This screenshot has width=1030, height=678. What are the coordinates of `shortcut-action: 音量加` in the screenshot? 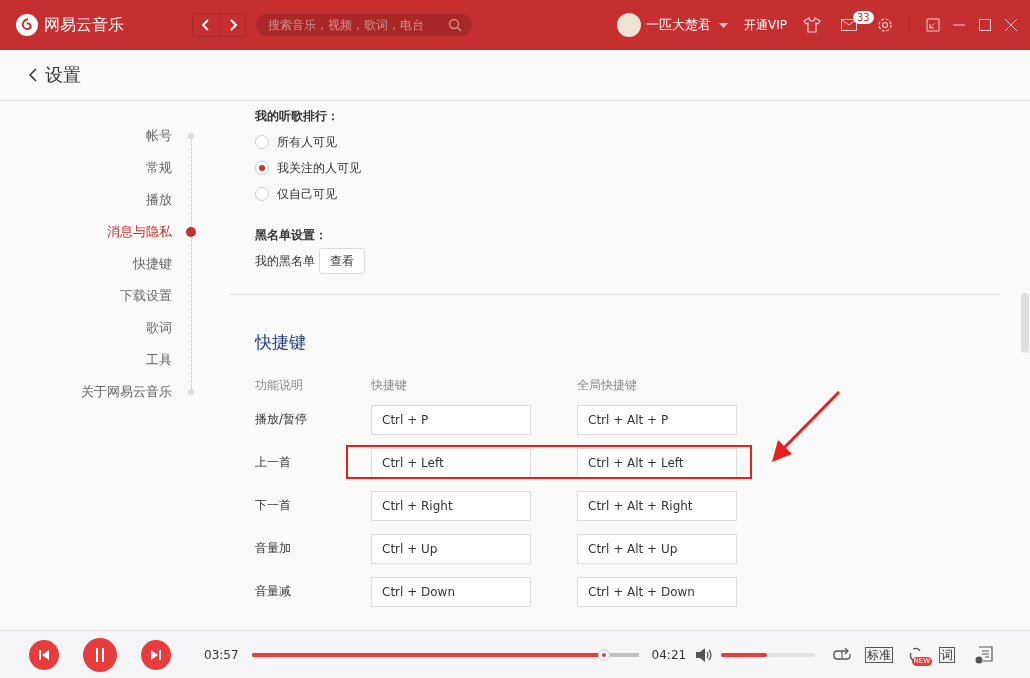 It's located at (273, 548).